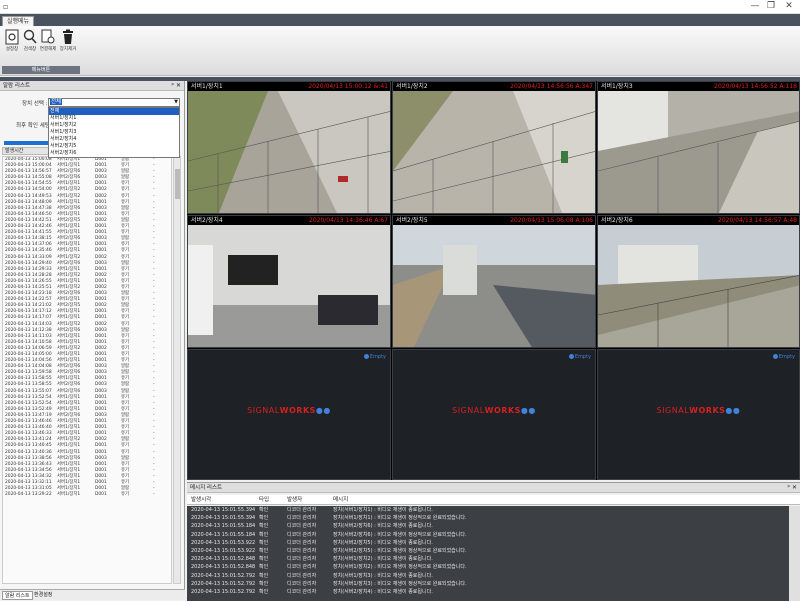 The image size is (800, 601). What do you see at coordinates (41, 70) in the screenshot?
I see `ribbon-group-label: 메뉴버튼` at bounding box center [41, 70].